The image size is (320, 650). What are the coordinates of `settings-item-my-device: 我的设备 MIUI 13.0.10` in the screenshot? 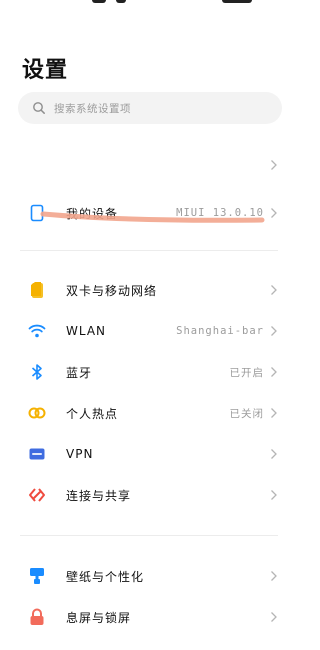 It's located at (150, 213).